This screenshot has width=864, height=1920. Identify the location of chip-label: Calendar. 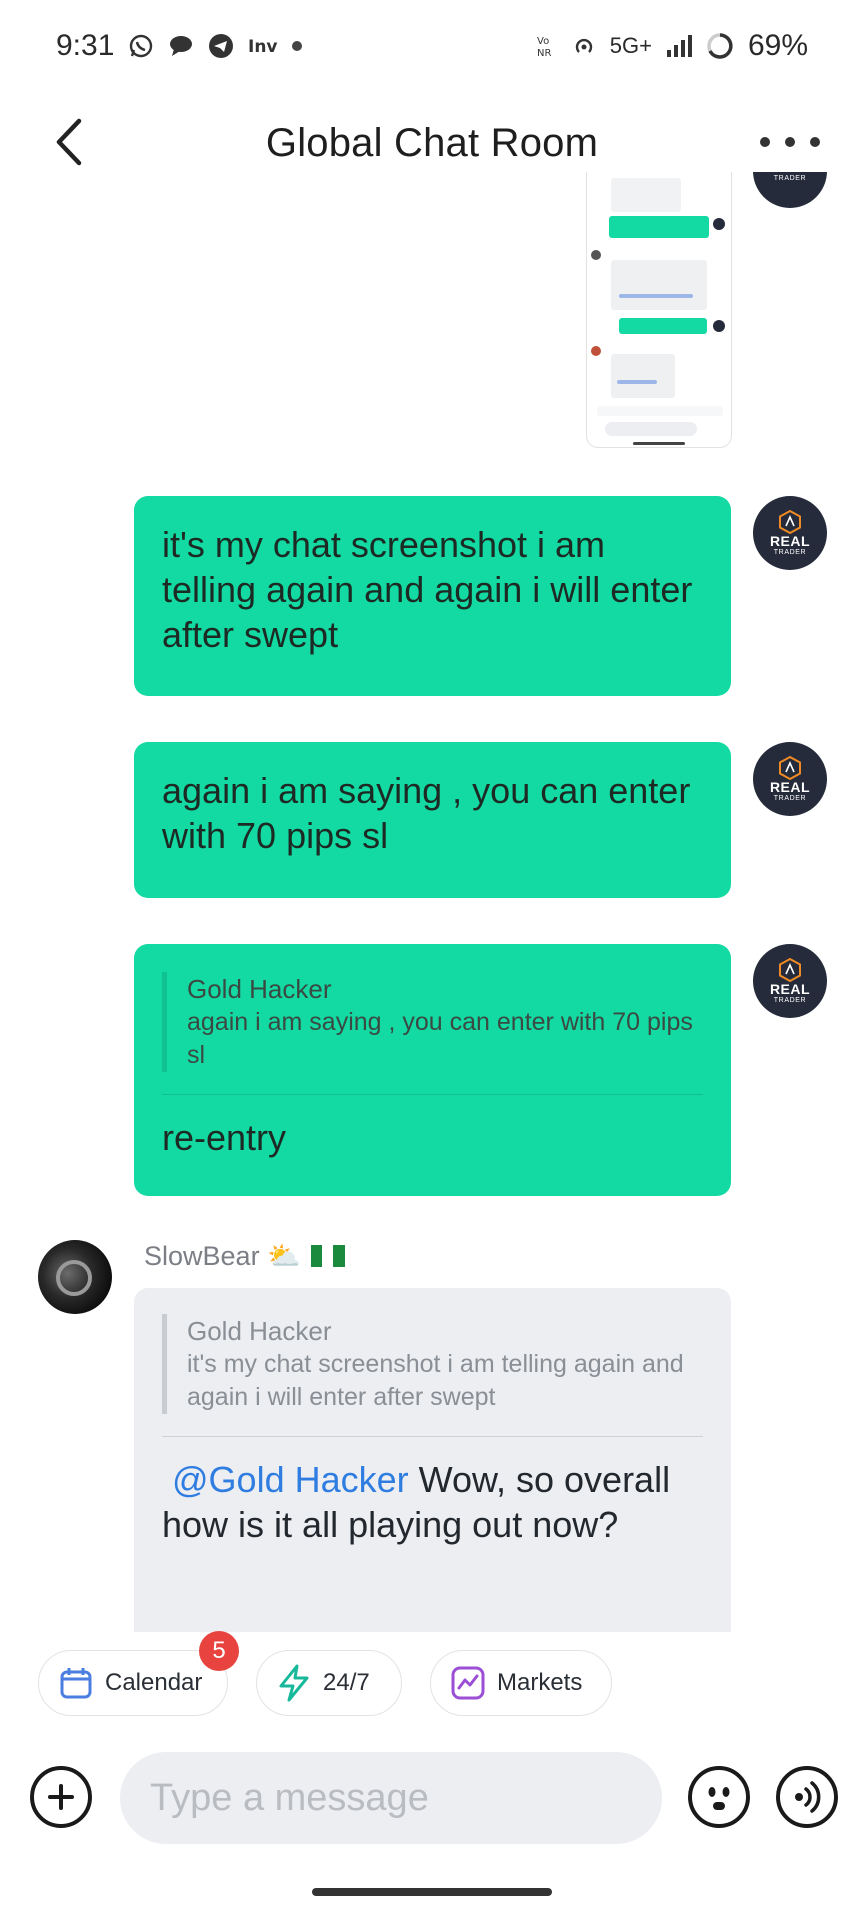
(154, 1682).